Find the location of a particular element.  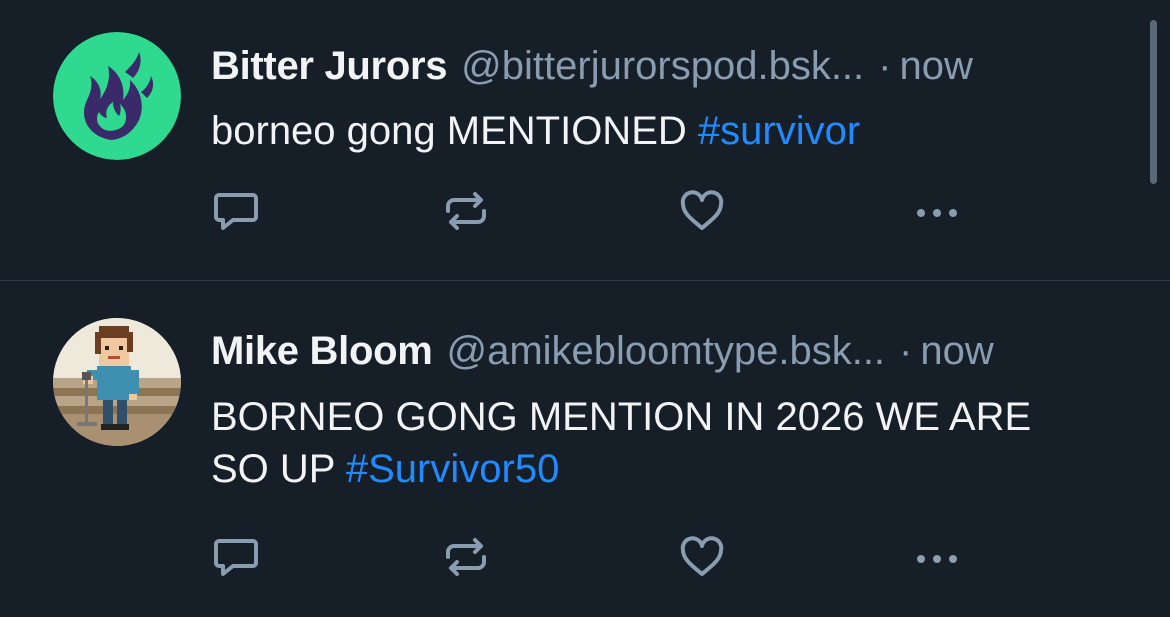

post-text-content: BORNEO GONG MENTION IN 2026 WE ARE SO UP is located at coordinates (621, 443).